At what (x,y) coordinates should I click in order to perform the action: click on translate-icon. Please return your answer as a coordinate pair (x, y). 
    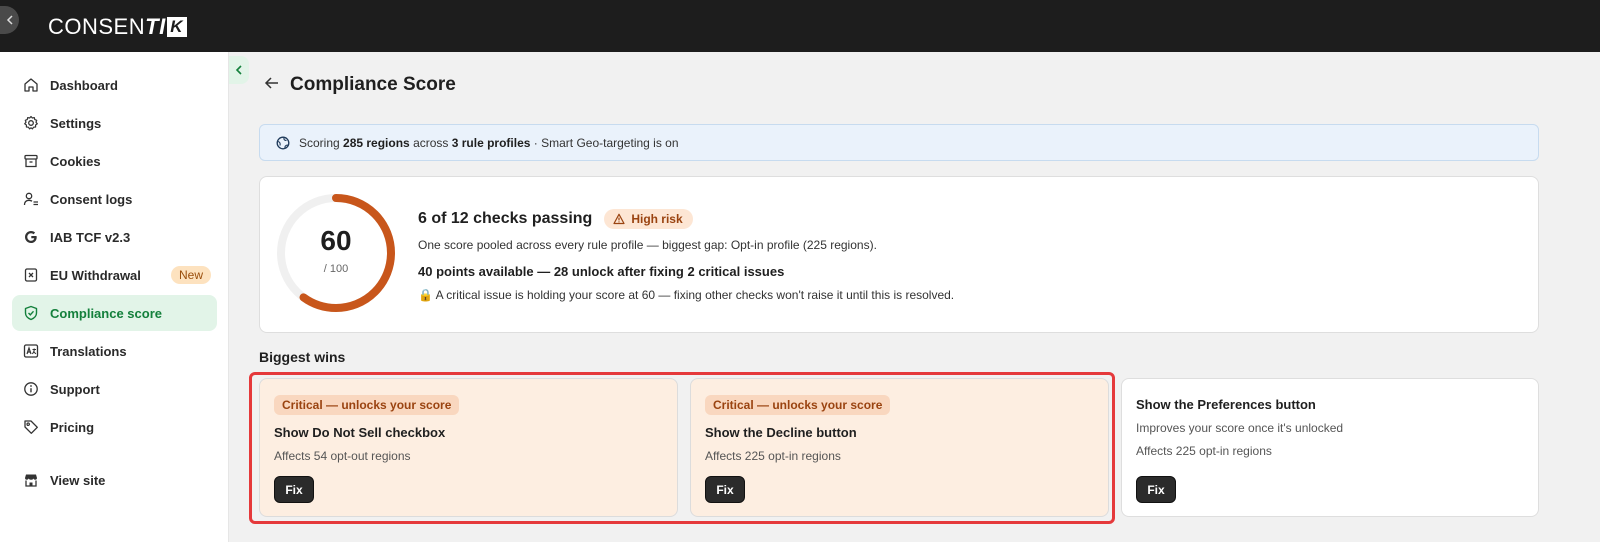
    Looking at the image, I should click on (31, 351).